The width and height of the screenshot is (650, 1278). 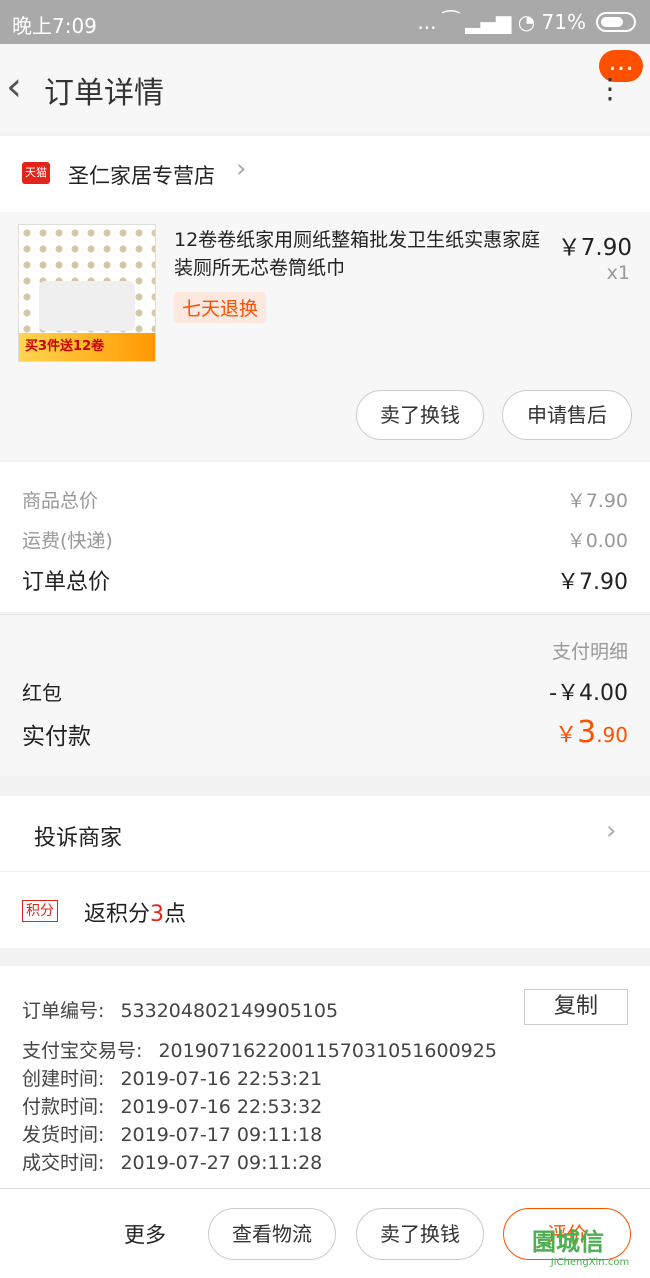 What do you see at coordinates (14, 87) in the screenshot?
I see `back-icon: ‹` at bounding box center [14, 87].